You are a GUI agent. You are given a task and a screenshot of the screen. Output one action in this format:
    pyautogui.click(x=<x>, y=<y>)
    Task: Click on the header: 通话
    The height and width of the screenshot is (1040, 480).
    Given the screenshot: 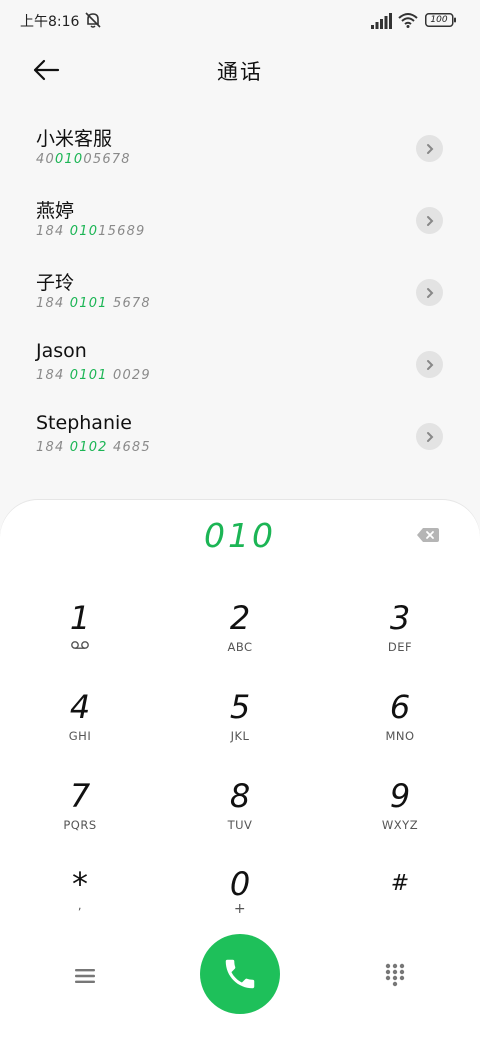 What is the action you would take?
    pyautogui.click(x=240, y=70)
    